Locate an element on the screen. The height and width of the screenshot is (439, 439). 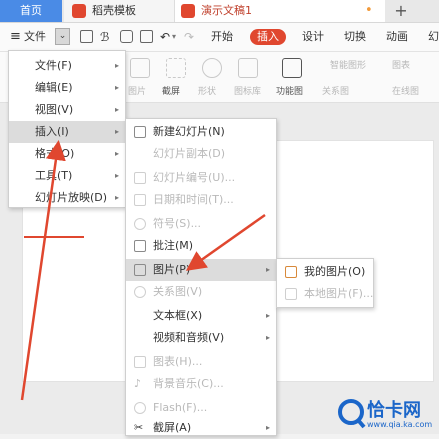
watermark: 恰卡网 www.qia.ka.com is located at coordinates (385, 414).